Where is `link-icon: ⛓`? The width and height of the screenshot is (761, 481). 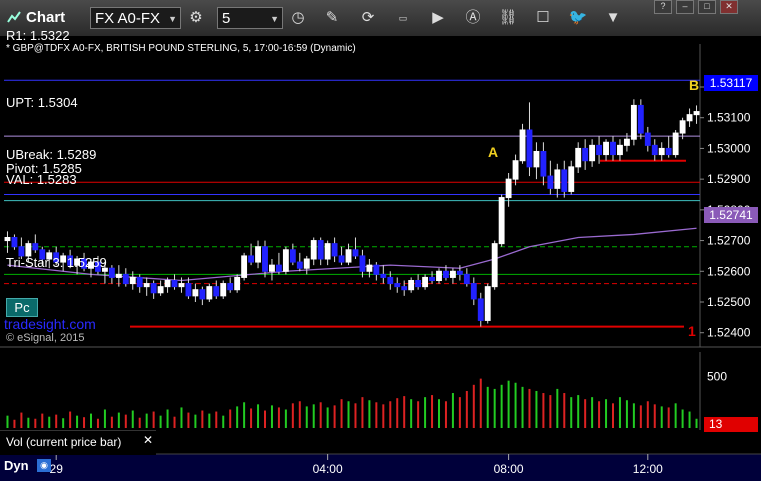 link-icon: ⛓ is located at coordinates (508, 18).